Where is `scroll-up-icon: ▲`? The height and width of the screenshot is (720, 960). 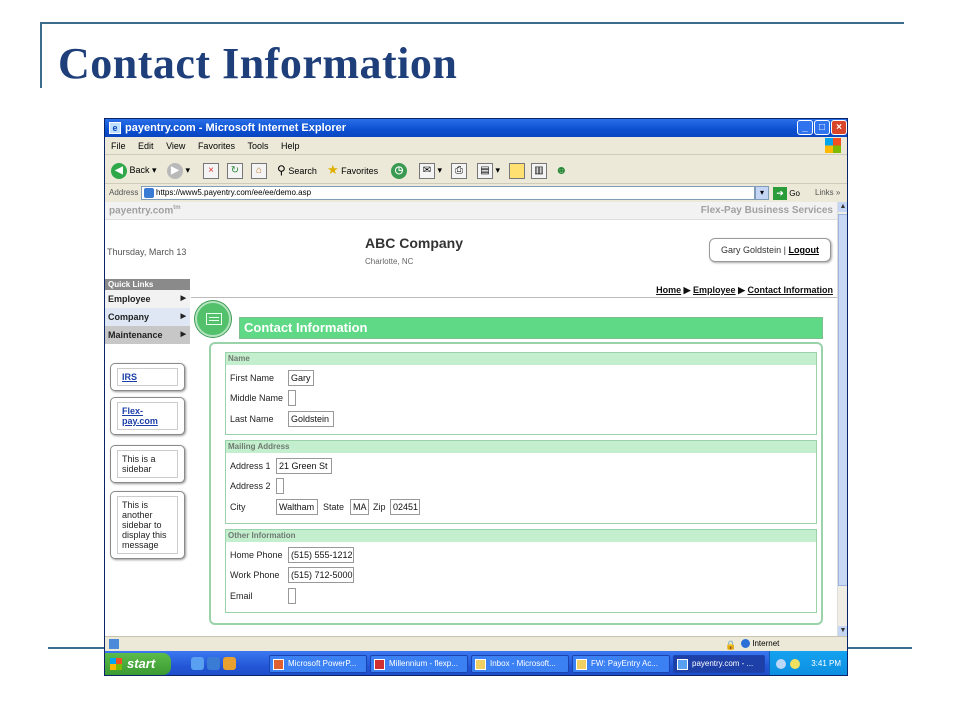
scroll-up-icon: ▲ is located at coordinates (842, 207).